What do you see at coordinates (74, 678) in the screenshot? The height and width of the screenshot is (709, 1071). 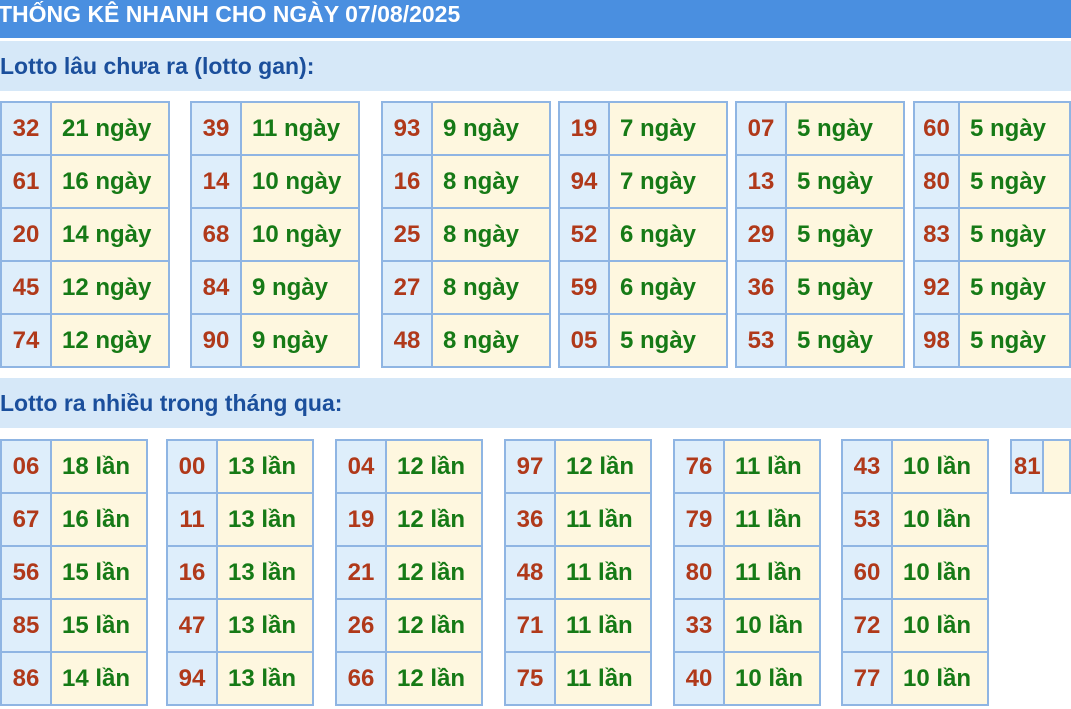 I see `table-row: 86 14 lần` at bounding box center [74, 678].